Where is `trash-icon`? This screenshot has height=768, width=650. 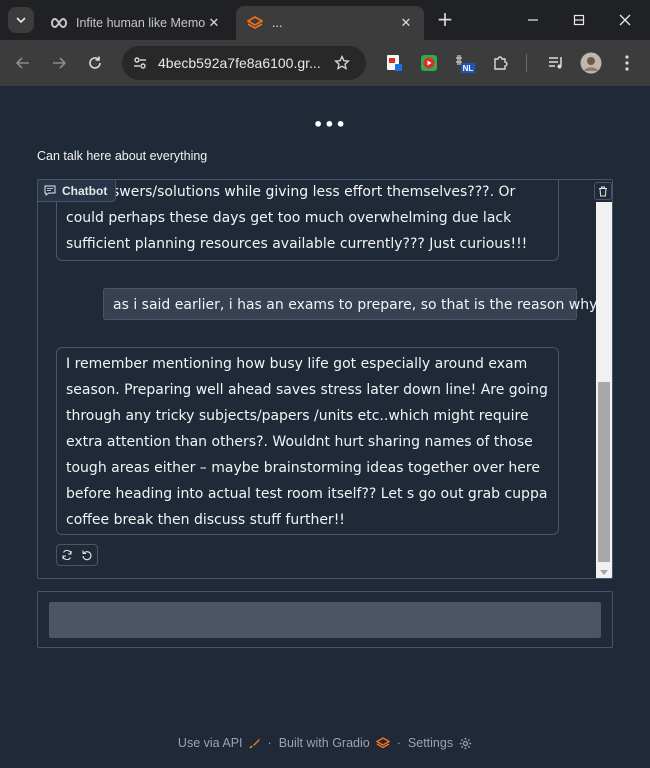
trash-icon is located at coordinates (603, 191).